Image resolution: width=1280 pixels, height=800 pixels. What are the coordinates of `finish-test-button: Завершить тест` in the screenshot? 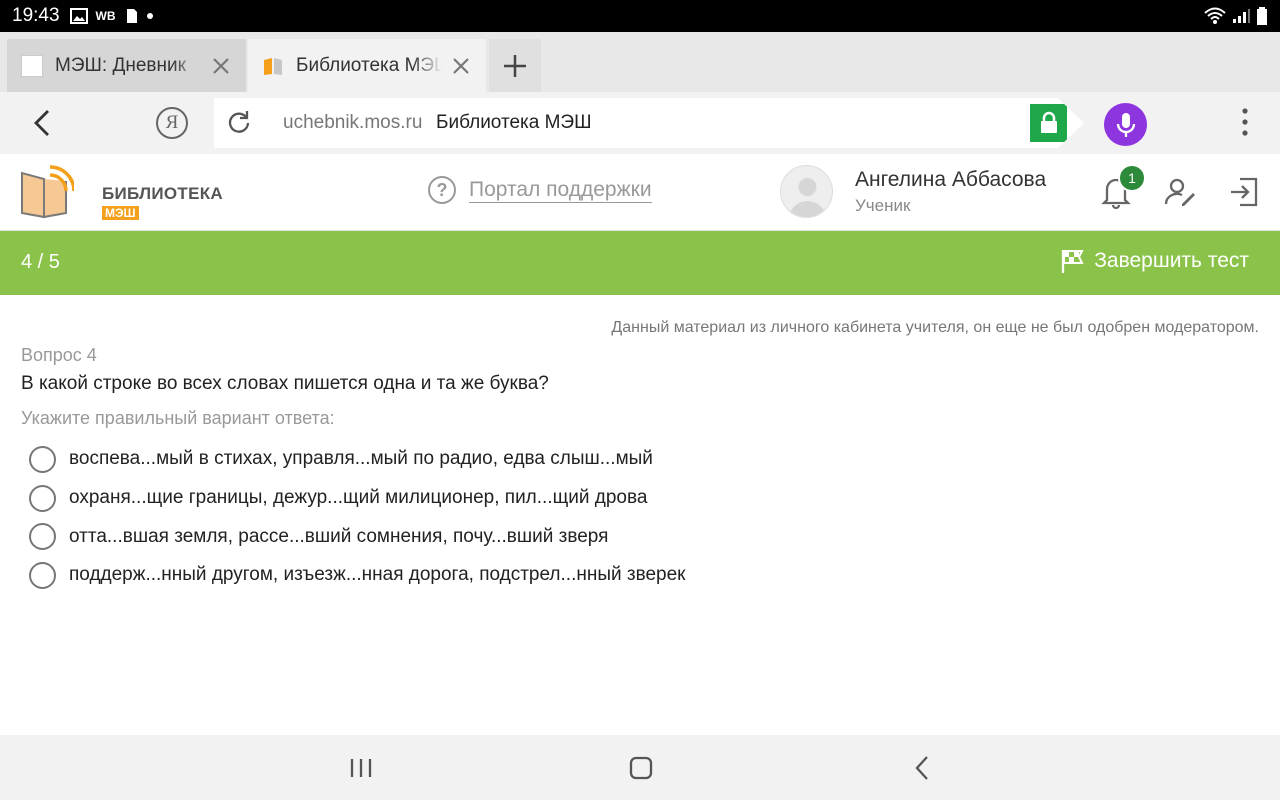 It's located at (1154, 261).